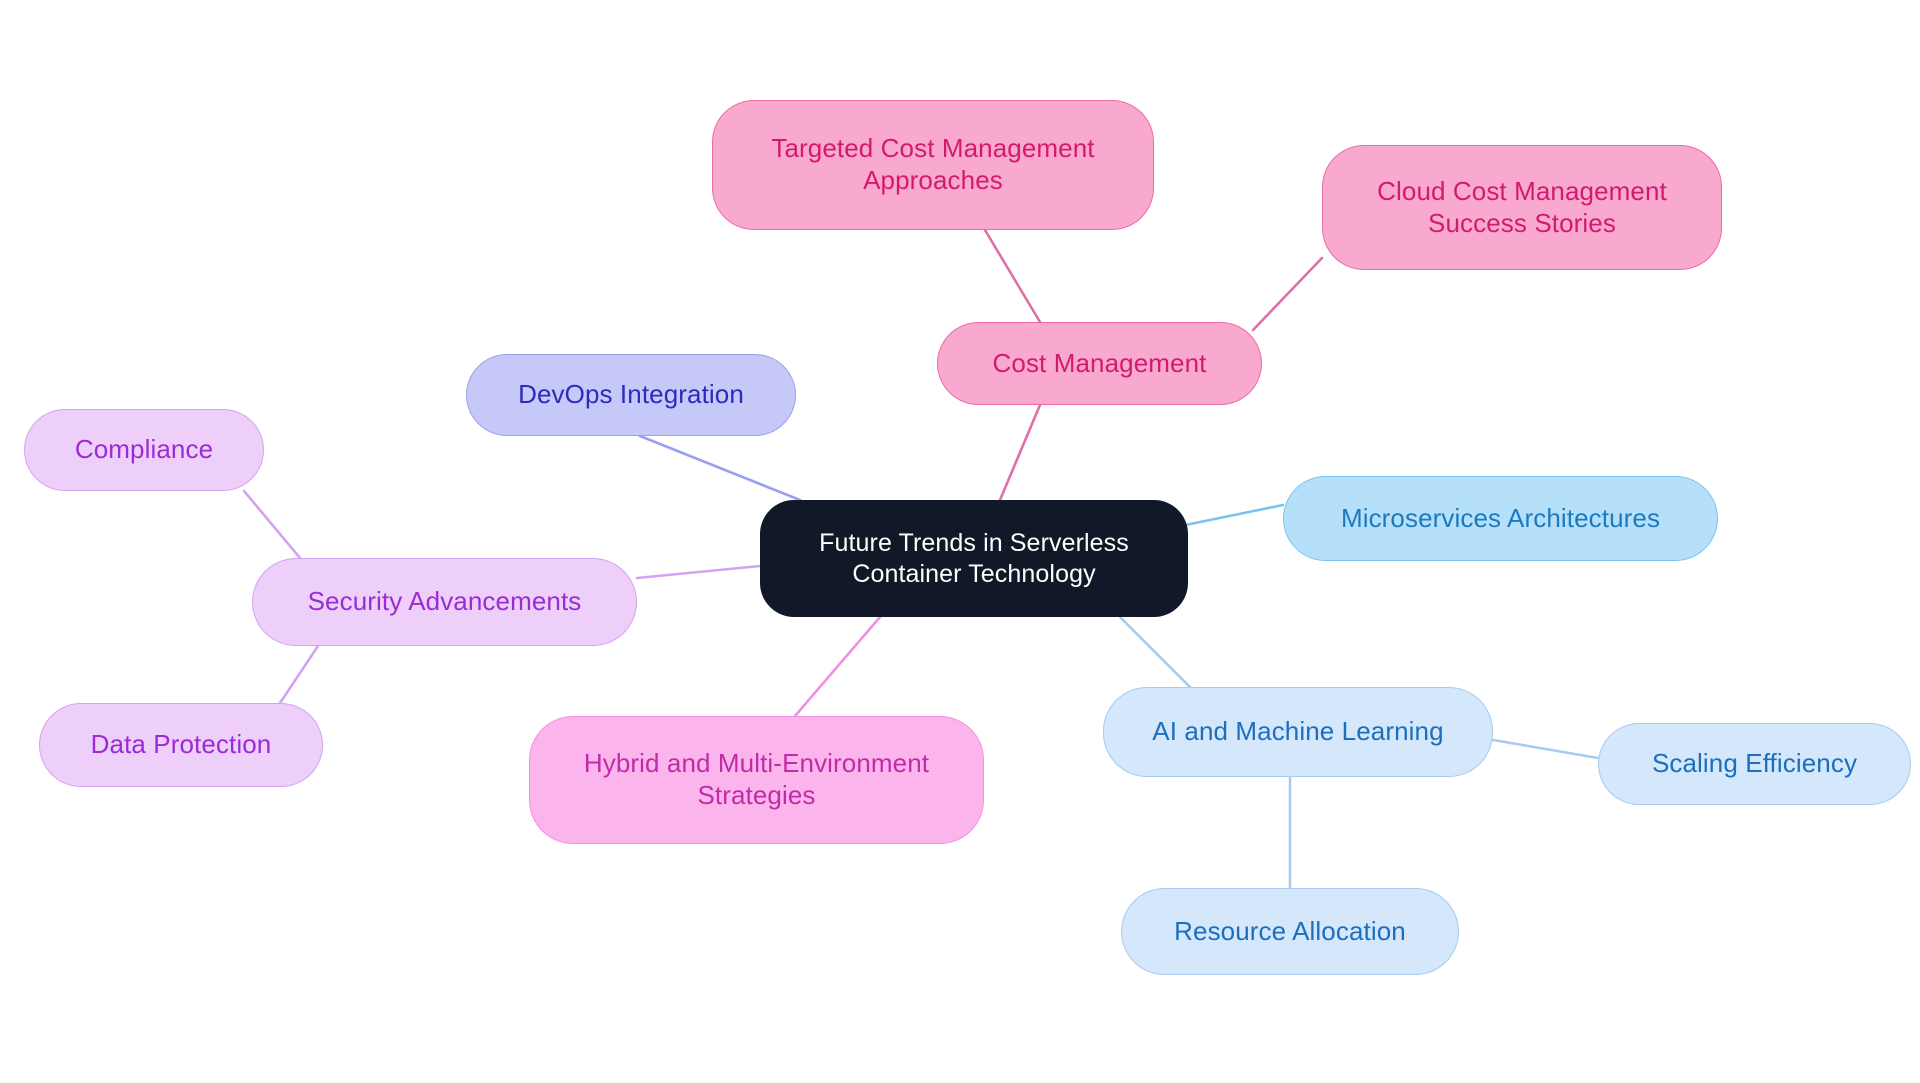 The image size is (1920, 1083). I want to click on node-data-protection: Data Protection, so click(181, 745).